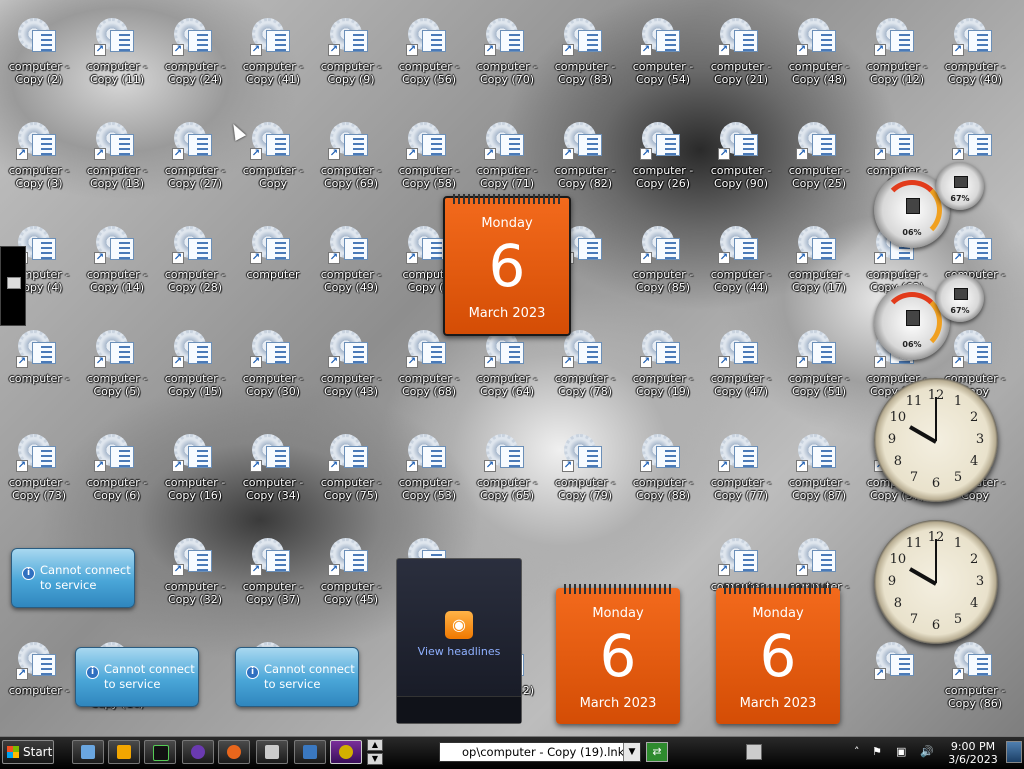 The width and height of the screenshot is (1024, 769). Describe the element at coordinates (88, 752) in the screenshot. I see `quicklaunch-computer` at that location.